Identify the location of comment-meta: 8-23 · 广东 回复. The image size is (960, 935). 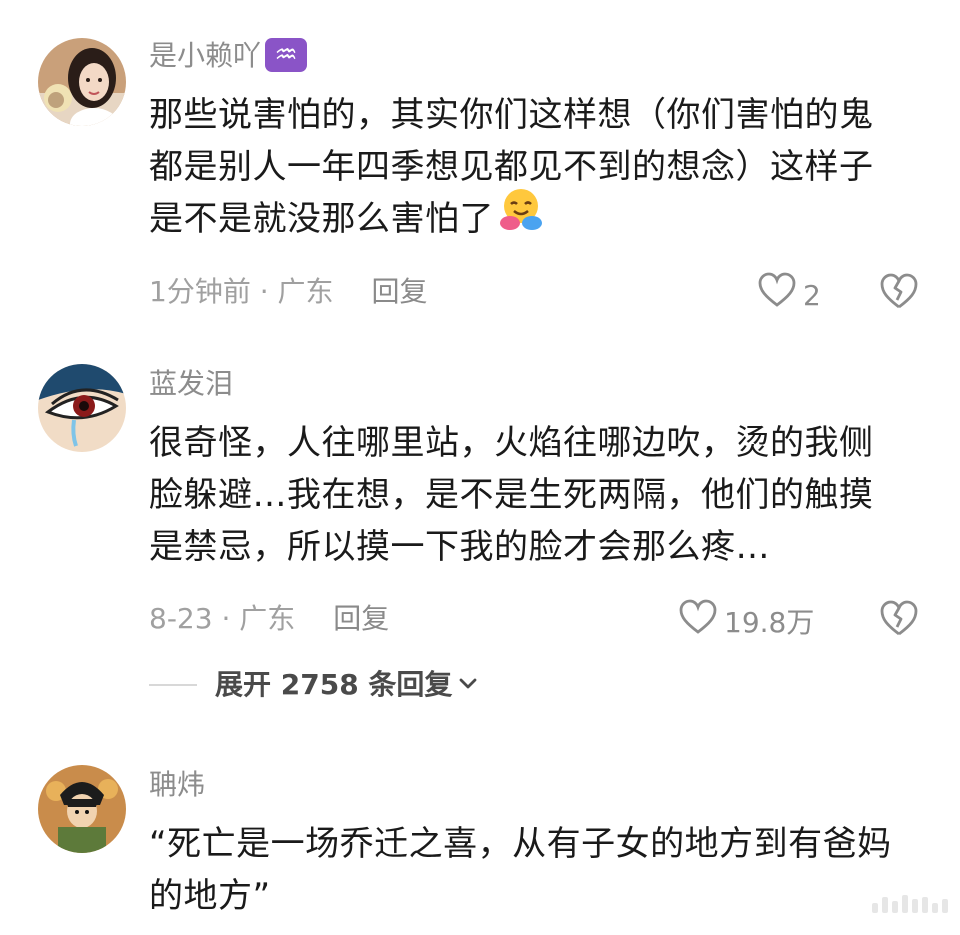
(269, 619).